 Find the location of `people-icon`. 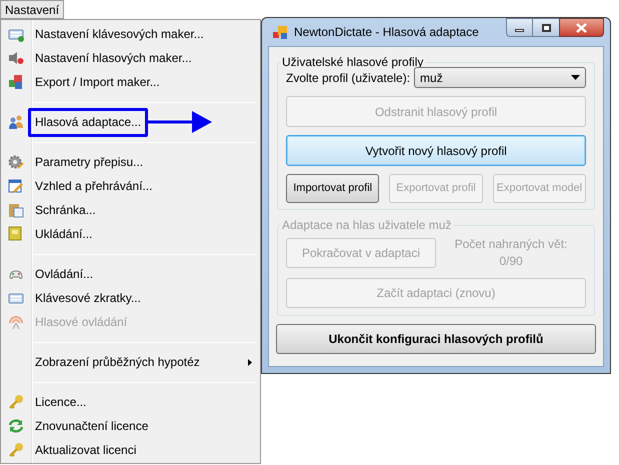

people-icon is located at coordinates (16, 122).